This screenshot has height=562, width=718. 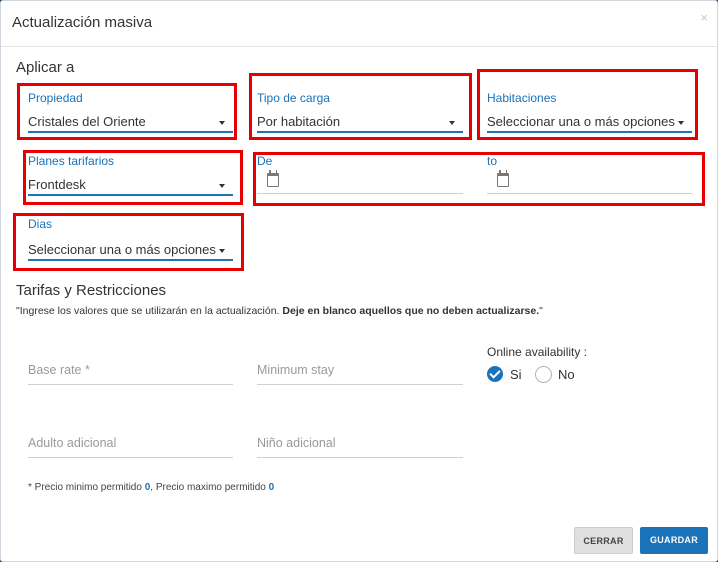 What do you see at coordinates (86, 487) in the screenshot?
I see `footnote-min-text: * Precio minimo permitido` at bounding box center [86, 487].